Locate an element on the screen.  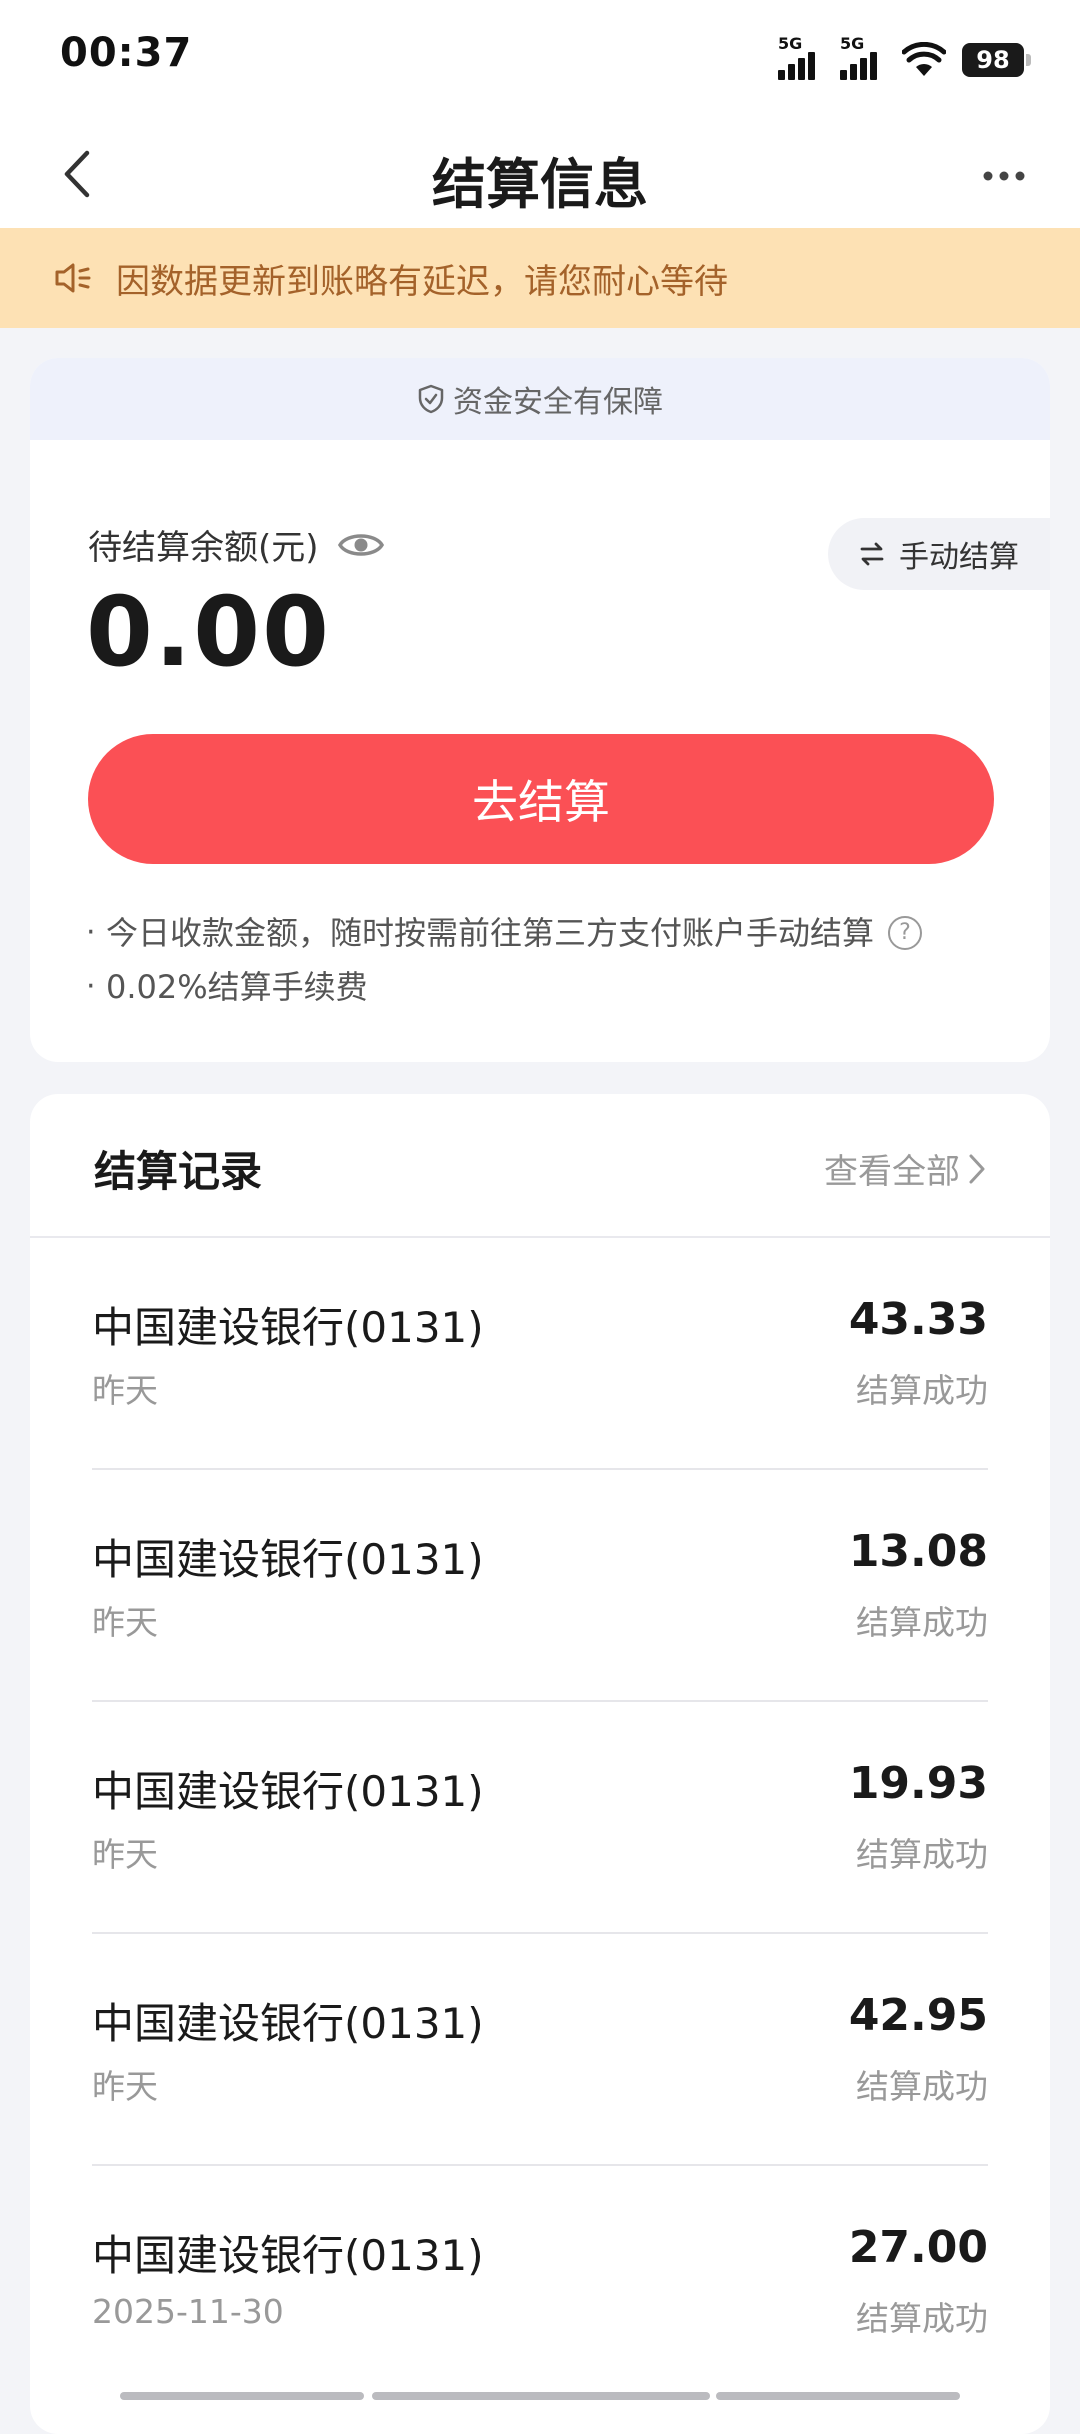
record-amount: 27.00 is located at coordinates (918, 2247).